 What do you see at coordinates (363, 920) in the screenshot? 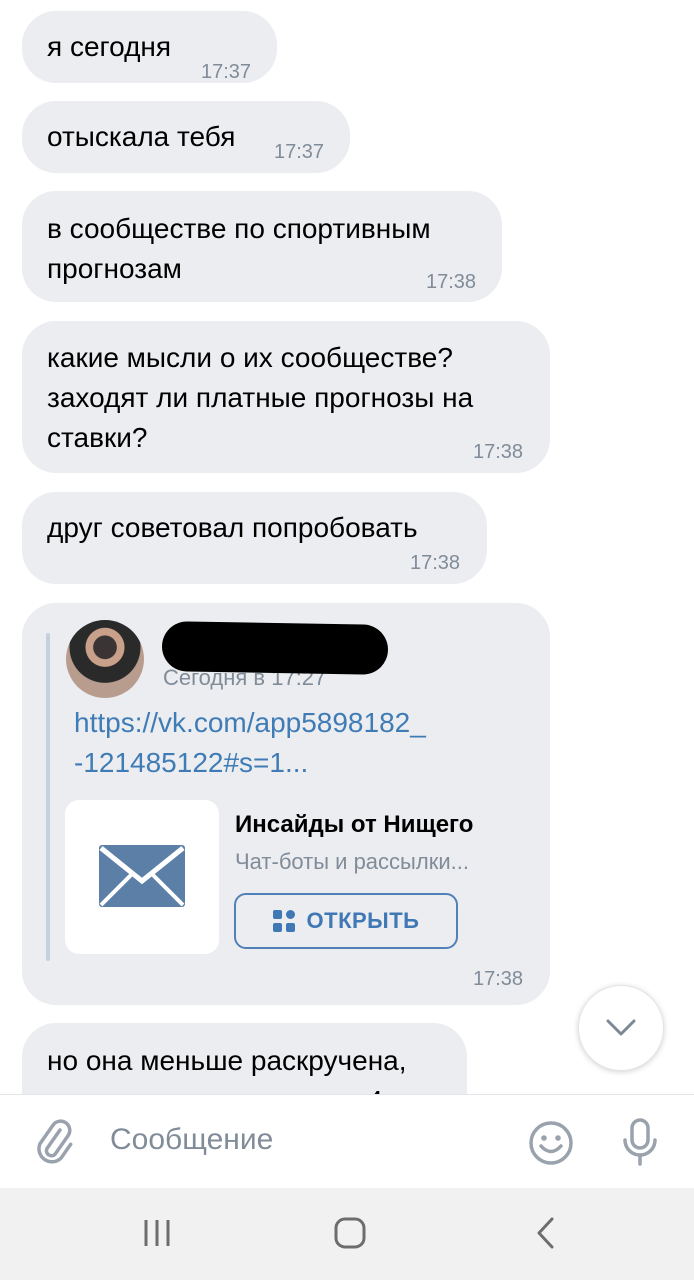
I see `open-app-button-label: ОТКРЫТЬ` at bounding box center [363, 920].